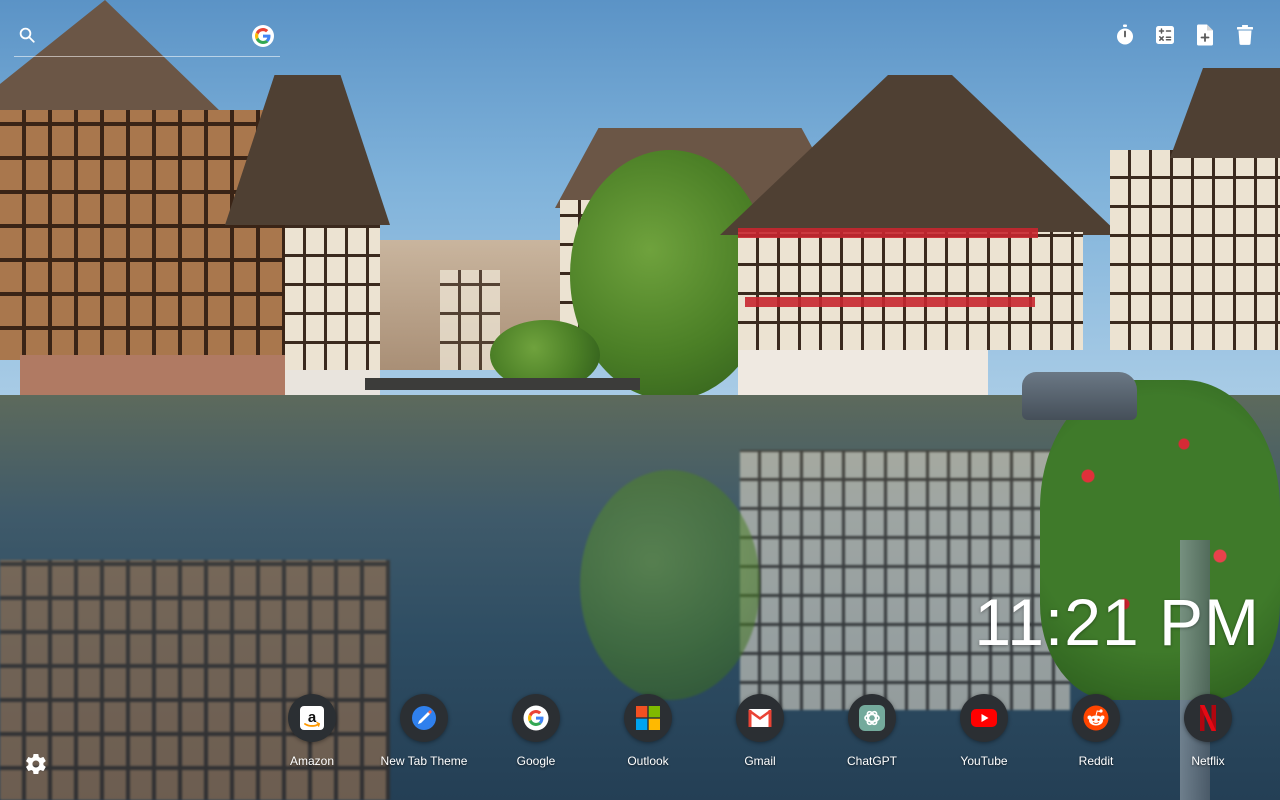 This screenshot has height=800, width=1280. What do you see at coordinates (670, 585) in the screenshot?
I see `wallpaper-reflection-tree` at bounding box center [670, 585].